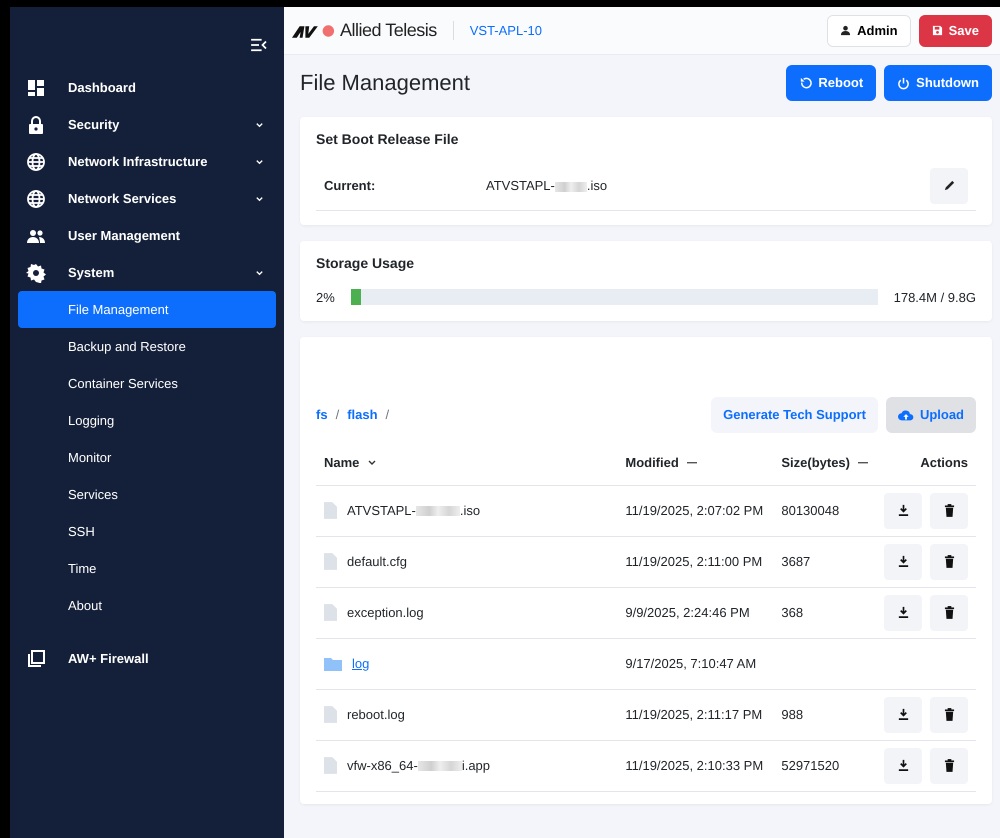  What do you see at coordinates (693, 561) in the screenshot?
I see `table-cell: 11/19/2025, 2:11:00 PM` at bounding box center [693, 561].